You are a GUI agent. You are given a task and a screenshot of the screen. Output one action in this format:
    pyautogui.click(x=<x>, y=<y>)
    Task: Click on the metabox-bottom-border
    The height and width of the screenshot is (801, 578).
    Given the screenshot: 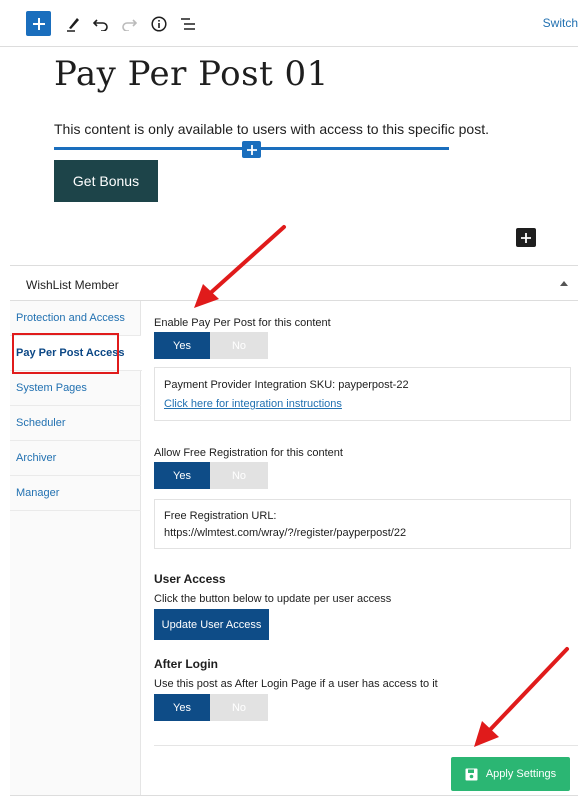 What is the action you would take?
    pyautogui.click(x=294, y=795)
    